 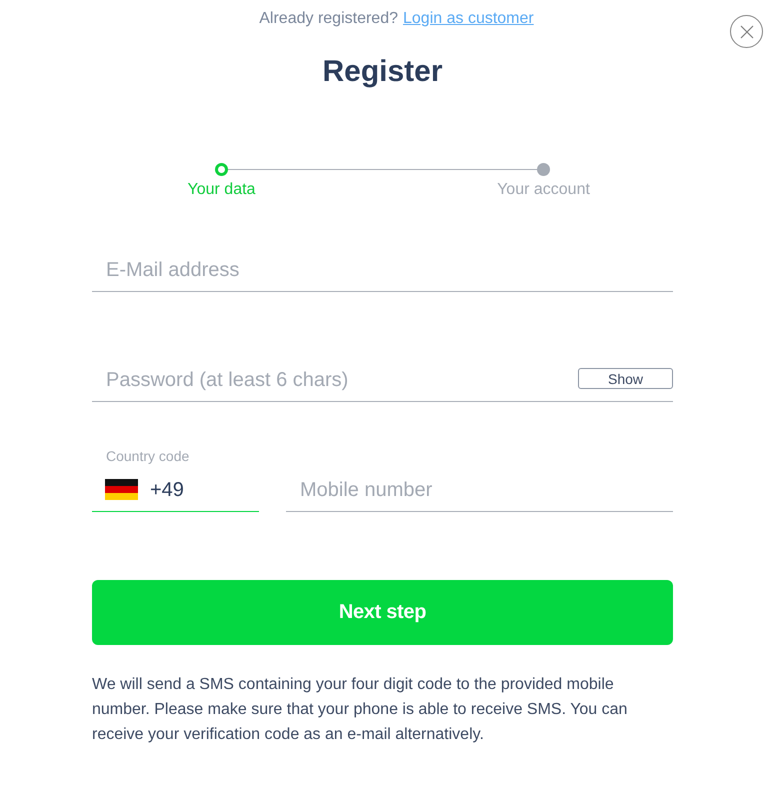 What do you see at coordinates (543, 190) in the screenshot?
I see `step-label: Your account` at bounding box center [543, 190].